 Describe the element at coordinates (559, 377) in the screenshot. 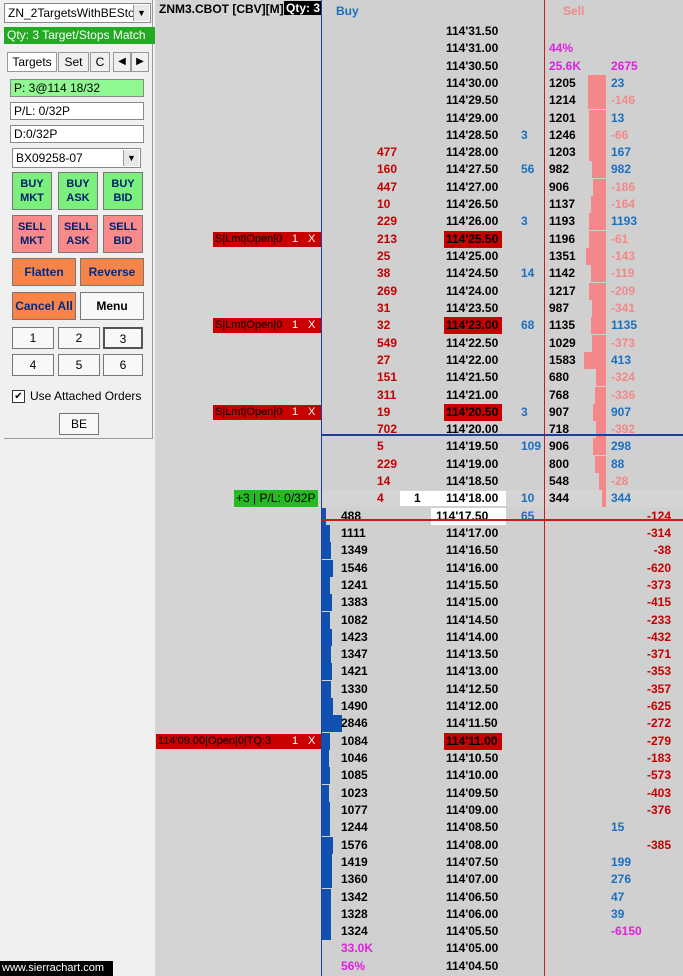

I see `ask-size-cell: 680` at that location.